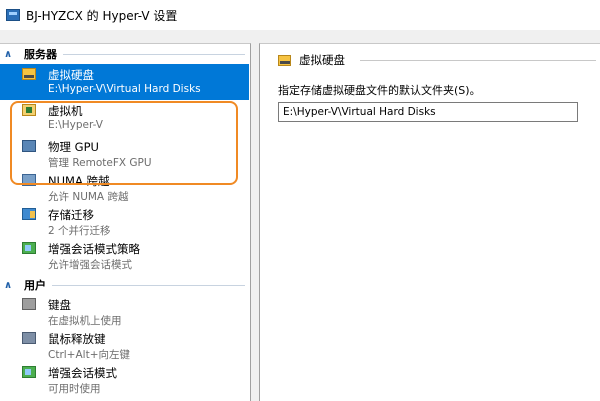 The height and width of the screenshot is (401, 600). I want to click on sidebar-item-keyboard: 键盘 在虚拟机上使用, so click(124, 312).